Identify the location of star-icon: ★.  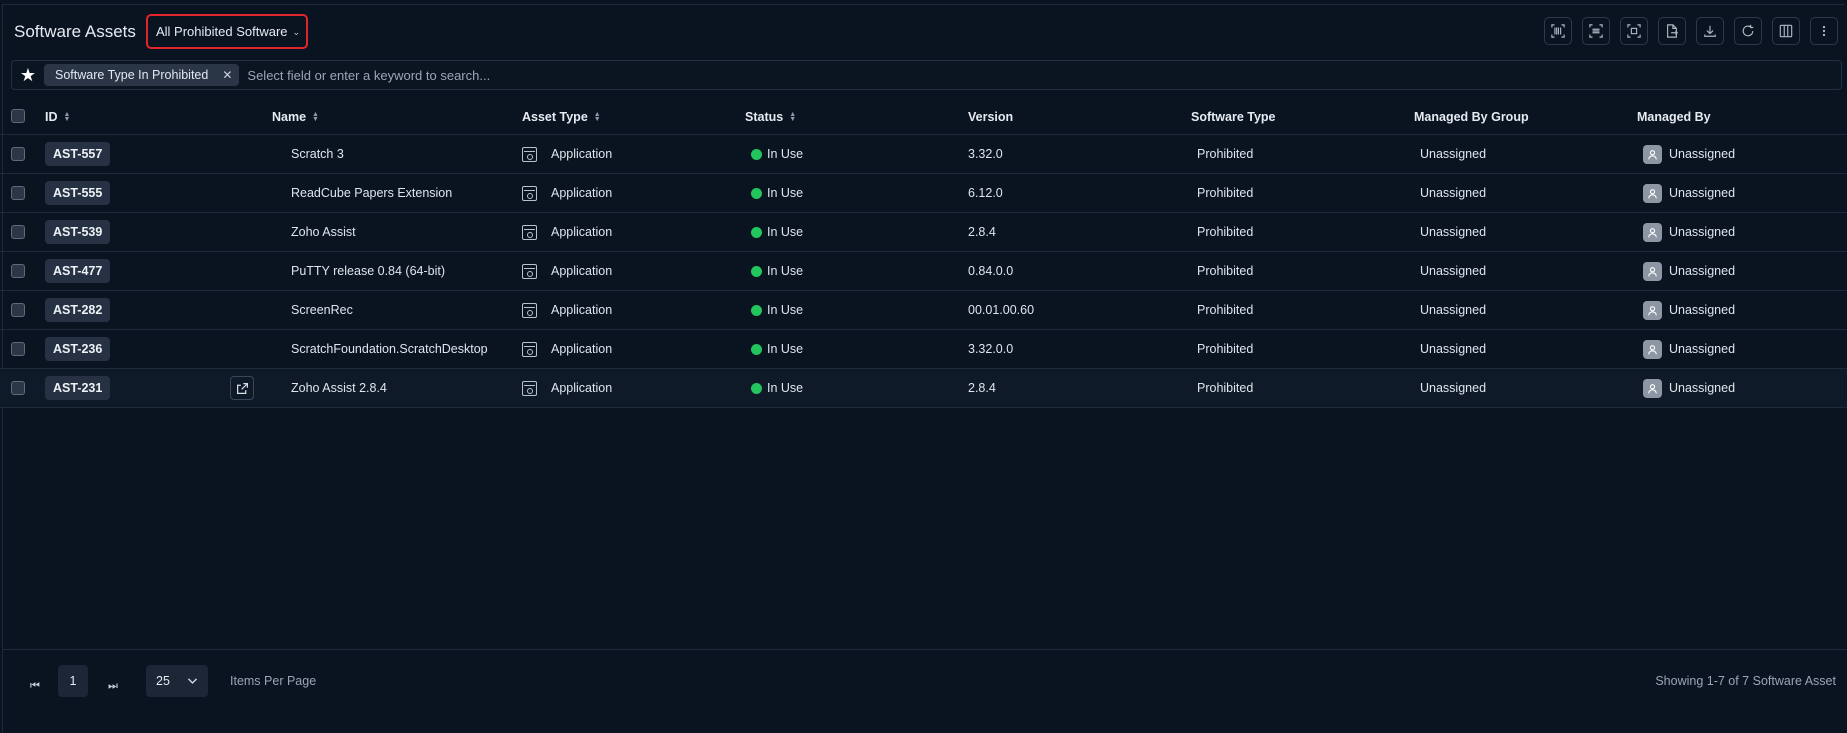
(28, 75).